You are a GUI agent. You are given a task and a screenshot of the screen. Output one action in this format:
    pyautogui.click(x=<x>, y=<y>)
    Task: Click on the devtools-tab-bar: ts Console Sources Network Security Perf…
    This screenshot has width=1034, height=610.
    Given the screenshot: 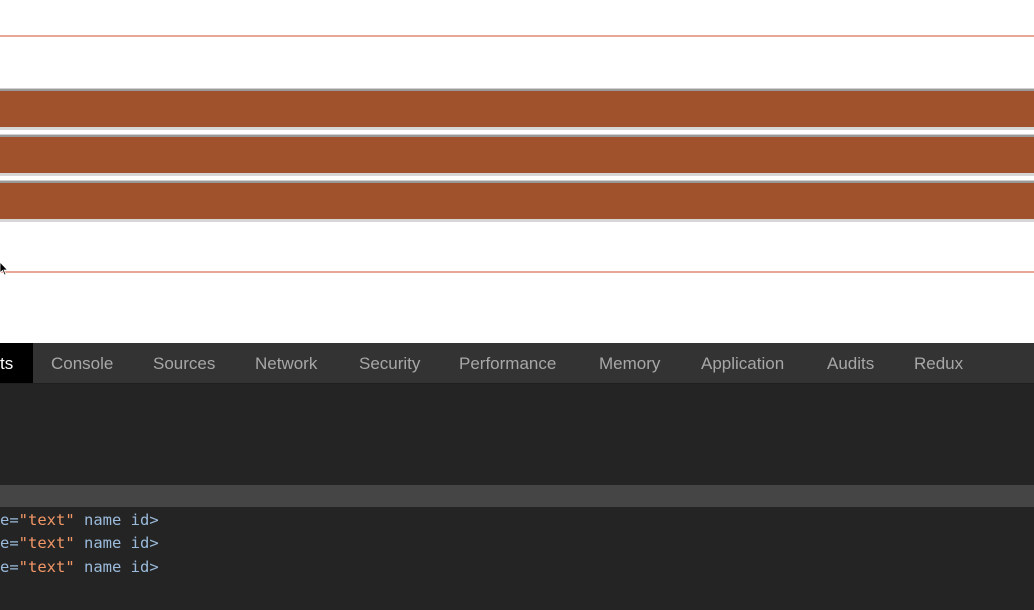 What is the action you would take?
    pyautogui.click(x=517, y=363)
    